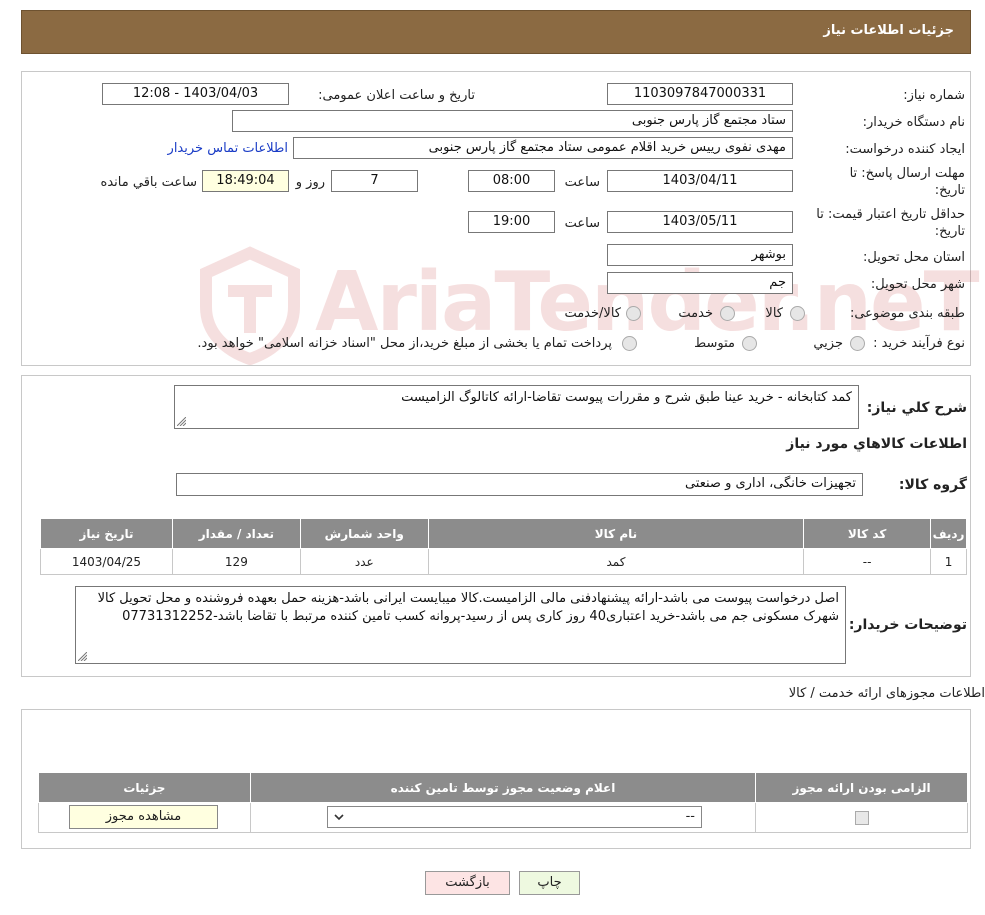 The image size is (985, 915). Describe the element at coordinates (396, 95) in the screenshot. I see `announce-label: تاریخ و ساعت اعلان عمومی:` at that location.